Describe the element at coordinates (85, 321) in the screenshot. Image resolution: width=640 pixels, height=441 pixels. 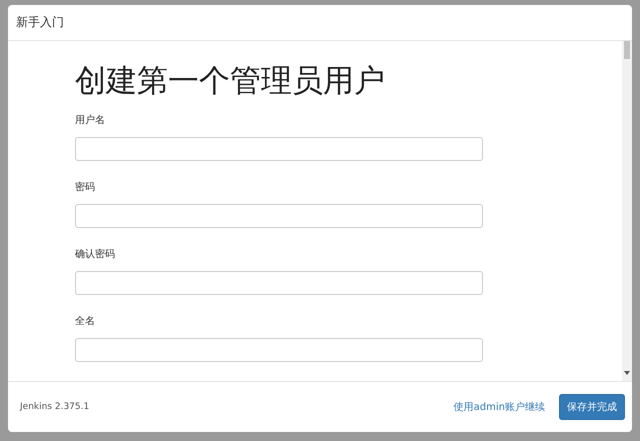
I see `field-label: 全名` at that location.